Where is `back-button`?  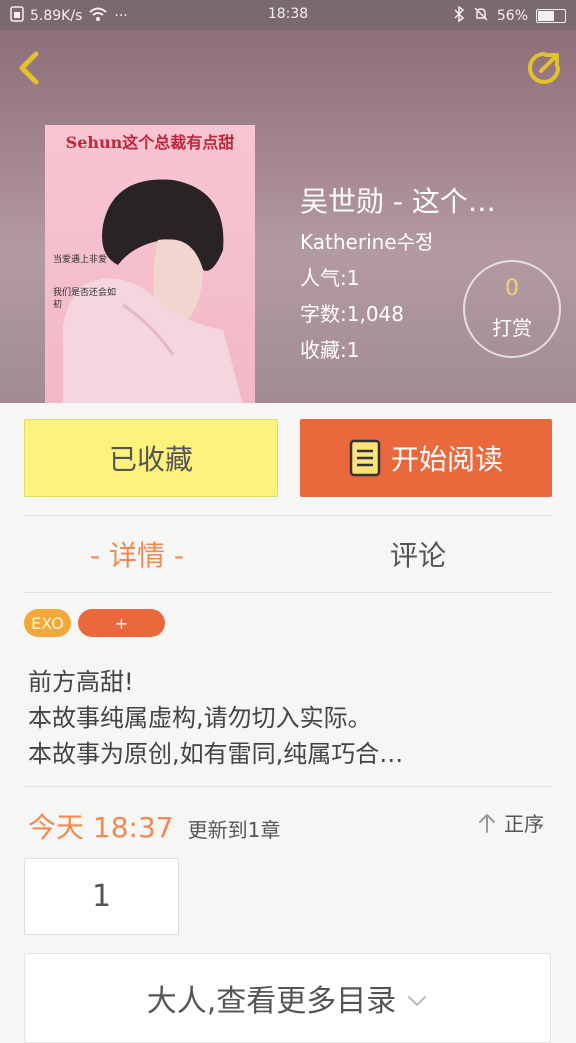
back-button is located at coordinates (32, 68).